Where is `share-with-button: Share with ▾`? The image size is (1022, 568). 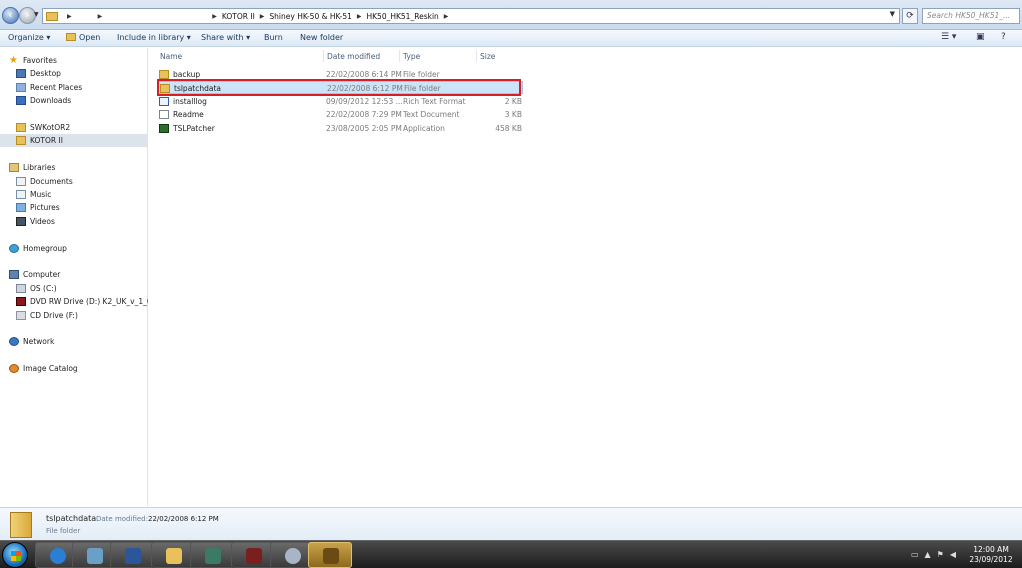 share-with-button: Share with ▾ is located at coordinates (225, 37).